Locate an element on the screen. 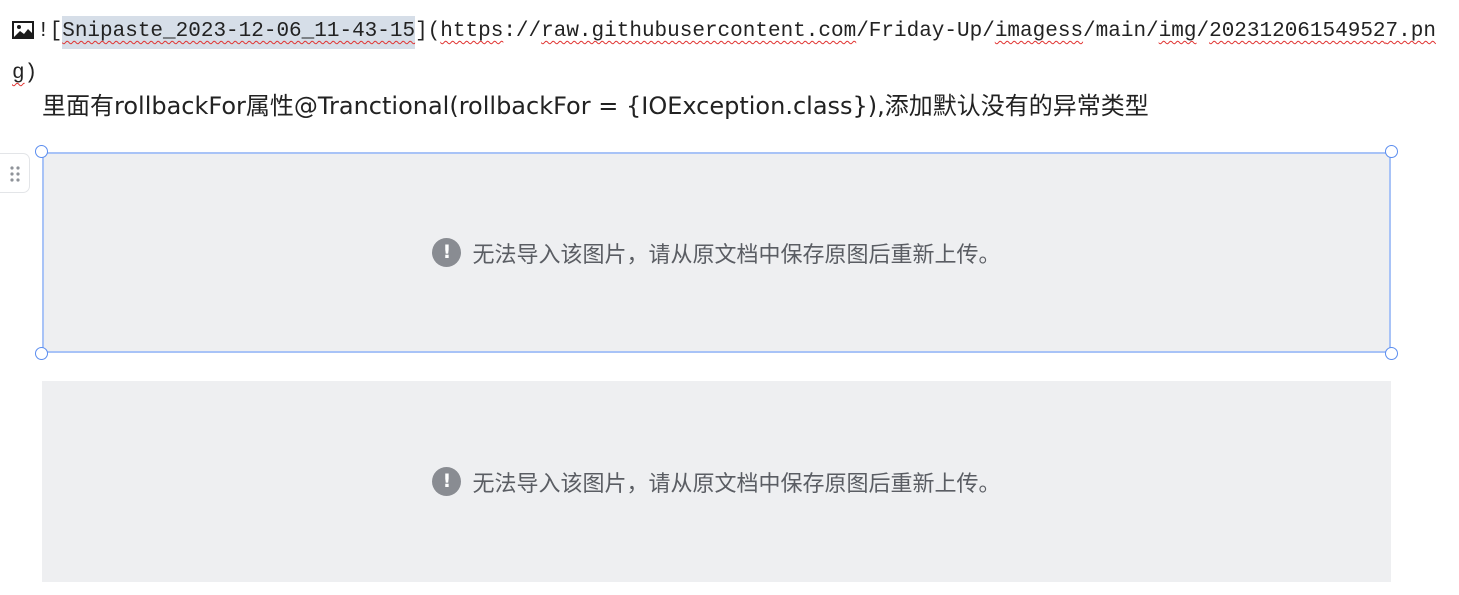 The width and height of the screenshot is (1459, 595). url-filename-part1: 20231206154952 is located at coordinates (1297, 31).